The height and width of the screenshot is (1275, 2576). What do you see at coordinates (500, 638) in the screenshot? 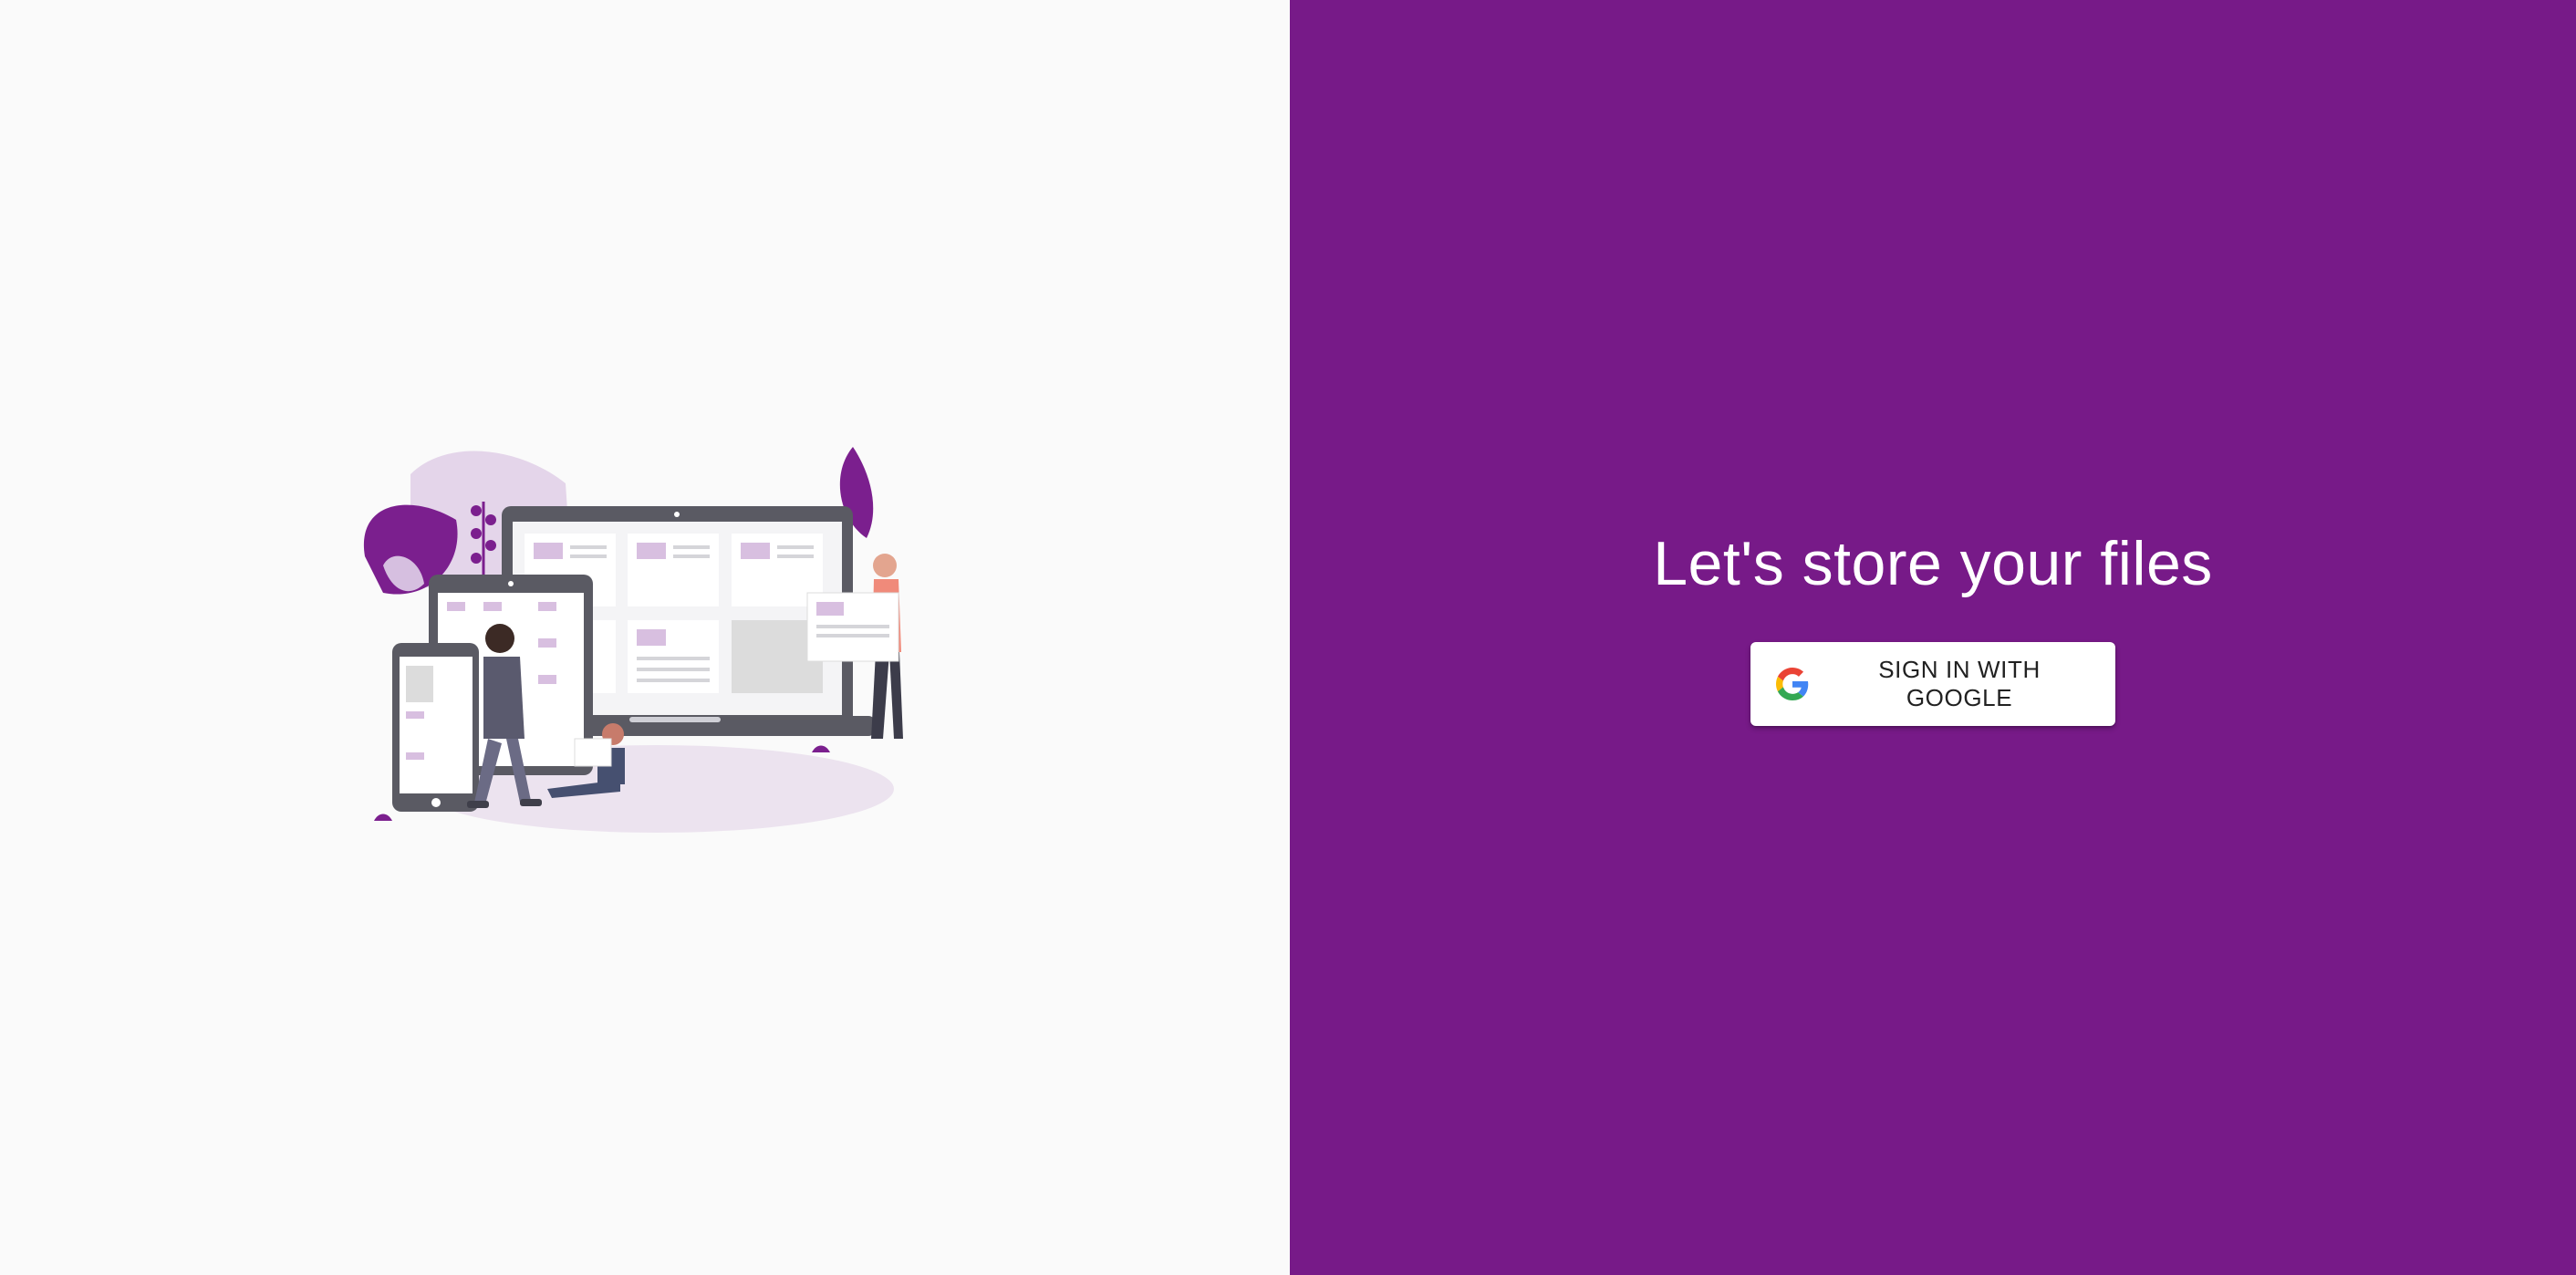
I see `person-head` at bounding box center [500, 638].